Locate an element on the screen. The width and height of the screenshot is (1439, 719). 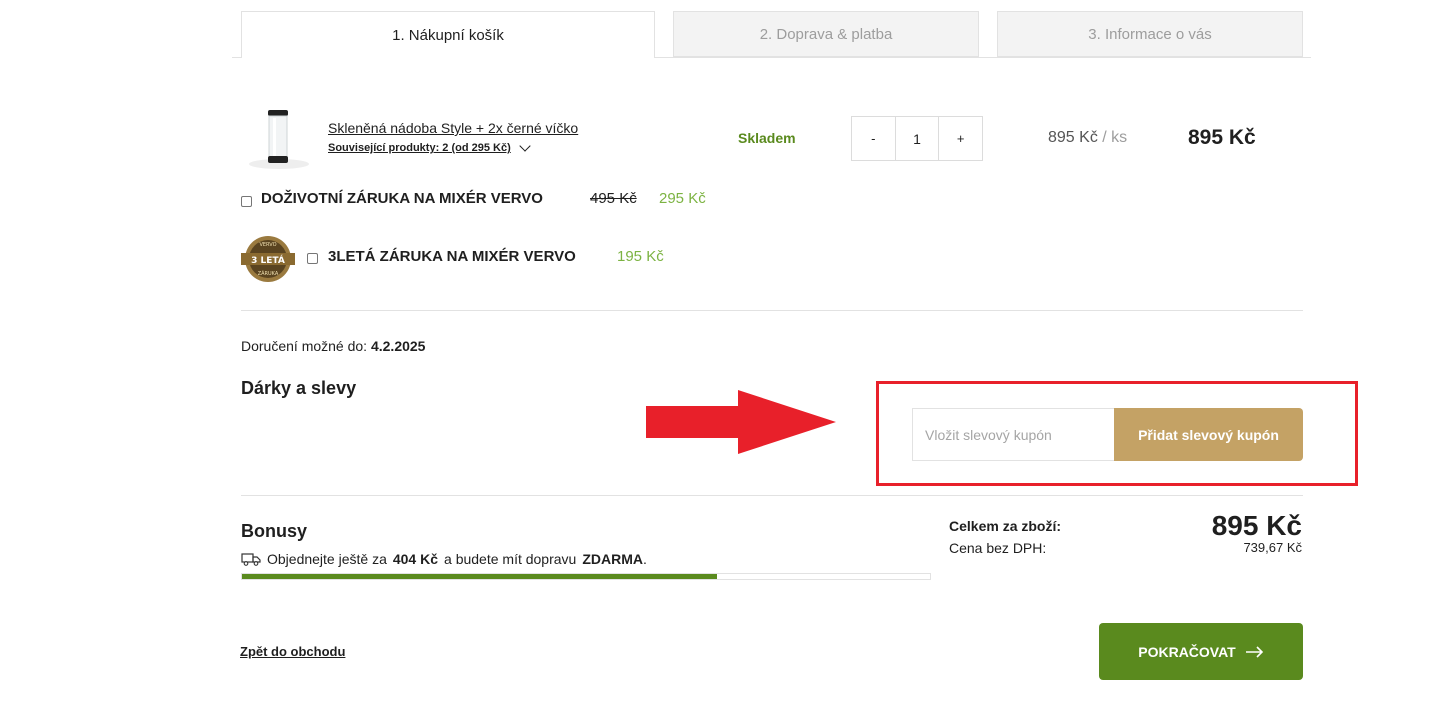
related-products-label: Související produkty: 2 (od 295 Kč) is located at coordinates (419, 148).